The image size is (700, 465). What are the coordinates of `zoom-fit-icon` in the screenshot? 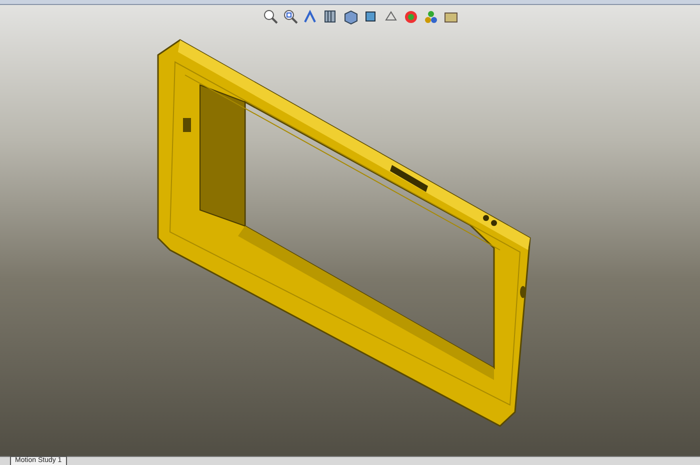 It's located at (270, 16).